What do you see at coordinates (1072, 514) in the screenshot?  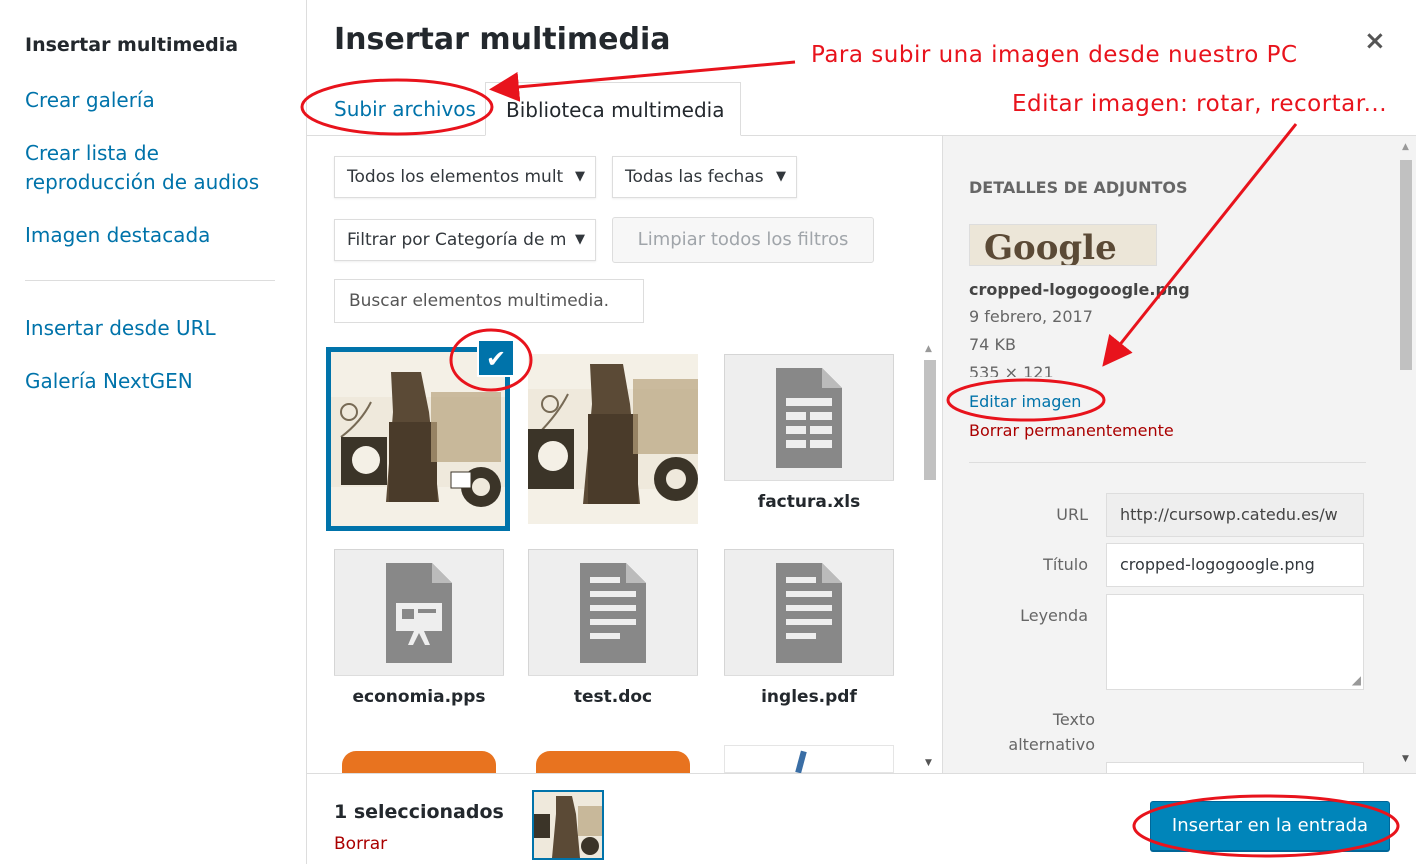 I see `url-label: URL` at bounding box center [1072, 514].